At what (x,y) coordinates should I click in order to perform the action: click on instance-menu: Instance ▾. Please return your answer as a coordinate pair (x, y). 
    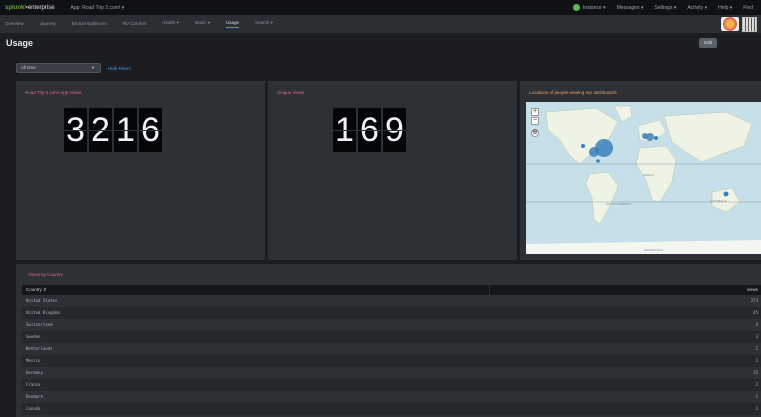
    Looking at the image, I should click on (589, 7).